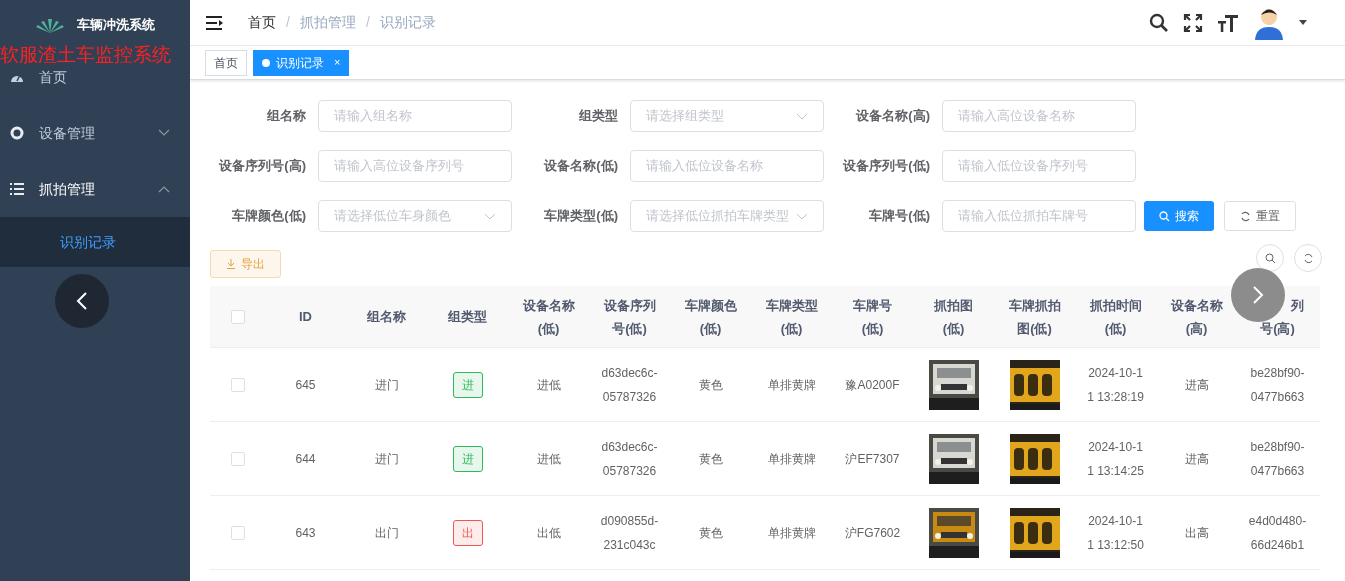 The image size is (1345, 581). I want to click on overlay-caption: 软服渣土车监控系统, so click(85, 55).